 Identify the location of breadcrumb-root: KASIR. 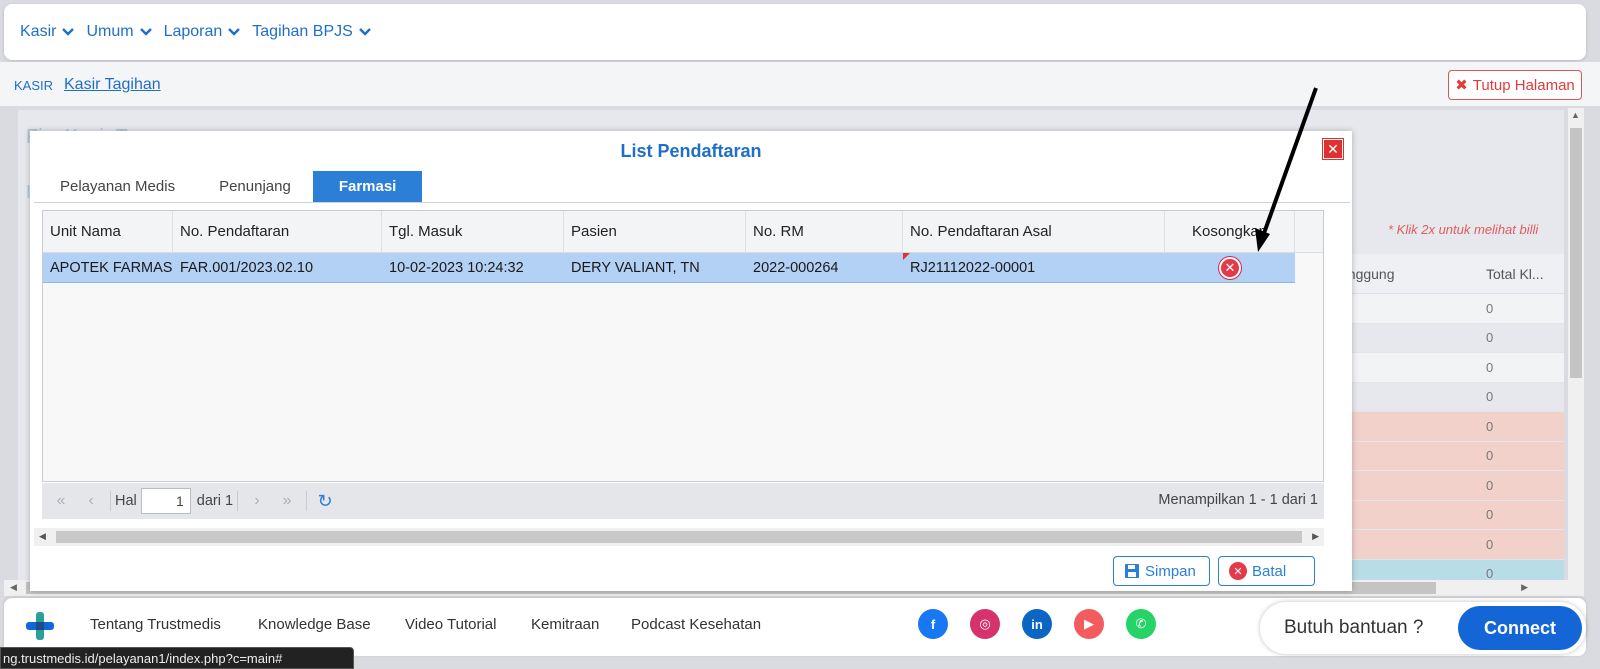
(33, 85).